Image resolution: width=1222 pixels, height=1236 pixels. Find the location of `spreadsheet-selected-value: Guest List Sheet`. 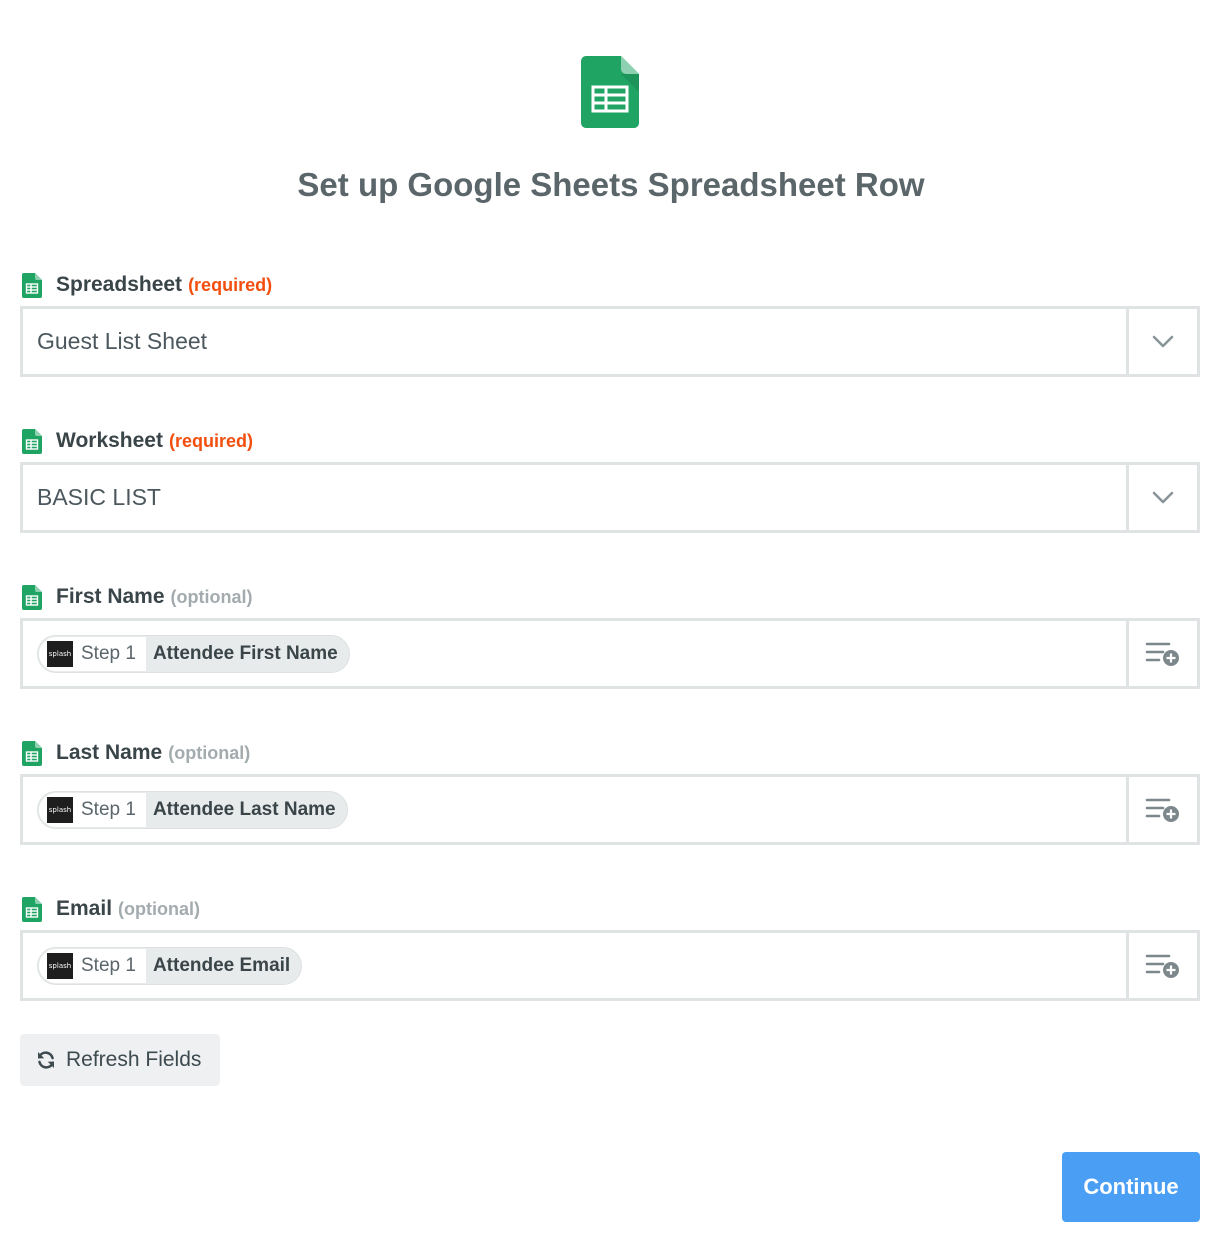

spreadsheet-selected-value: Guest List Sheet is located at coordinates (122, 341).